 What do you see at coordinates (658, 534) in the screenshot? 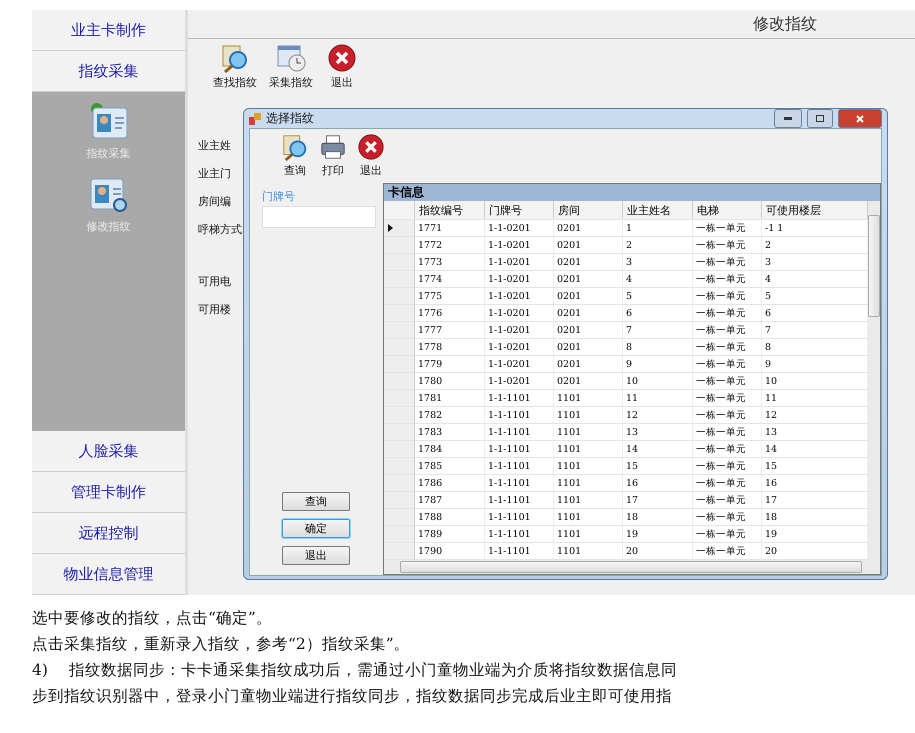
I see `table-cell: 19` at bounding box center [658, 534].